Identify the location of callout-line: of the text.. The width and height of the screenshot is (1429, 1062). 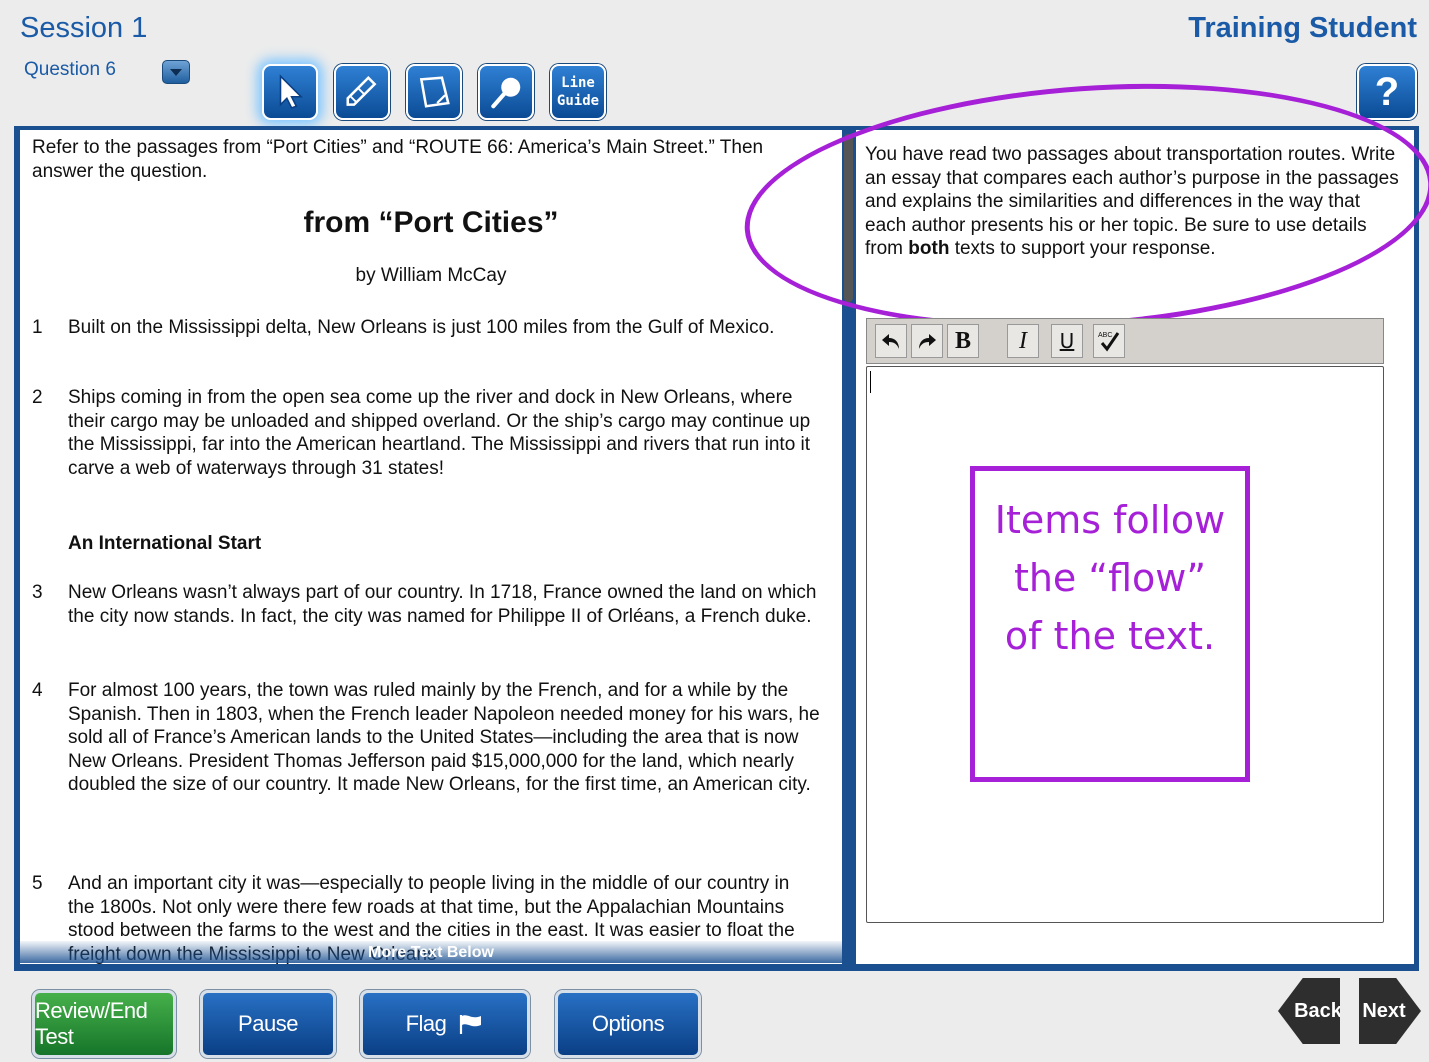
(1110, 636).